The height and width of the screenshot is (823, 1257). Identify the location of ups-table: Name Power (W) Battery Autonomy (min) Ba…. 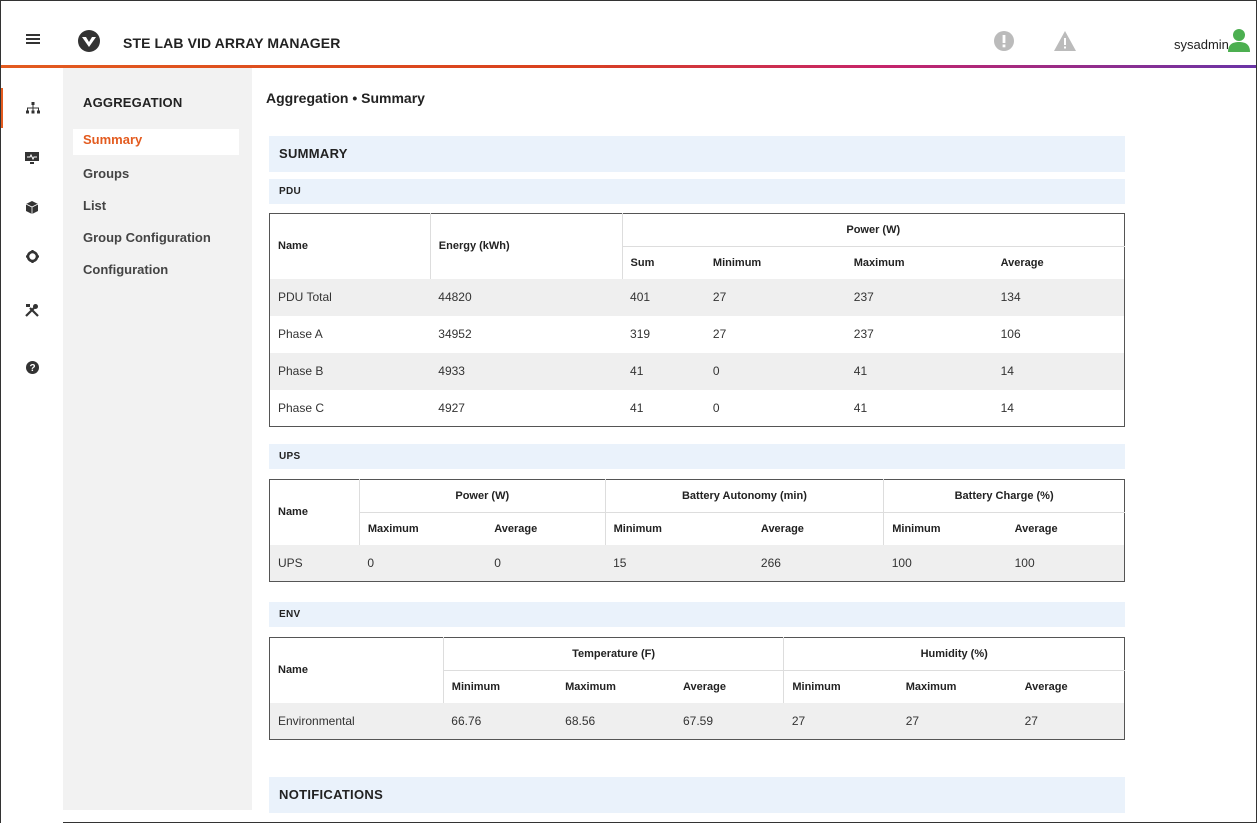
(697, 530).